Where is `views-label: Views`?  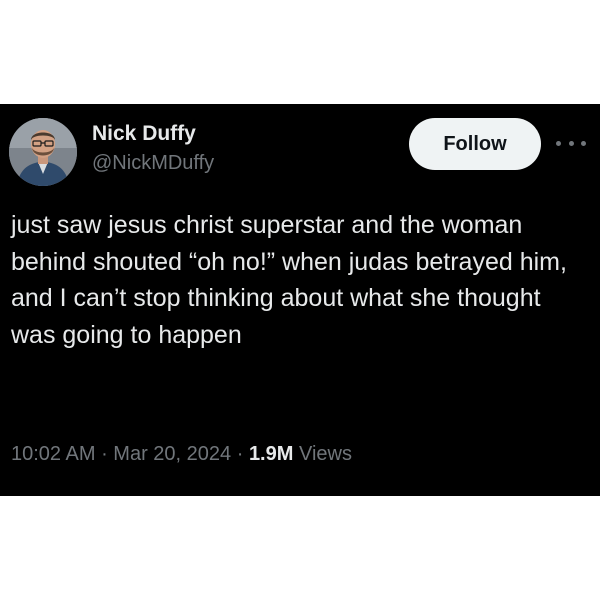
views-label: Views is located at coordinates (325, 454).